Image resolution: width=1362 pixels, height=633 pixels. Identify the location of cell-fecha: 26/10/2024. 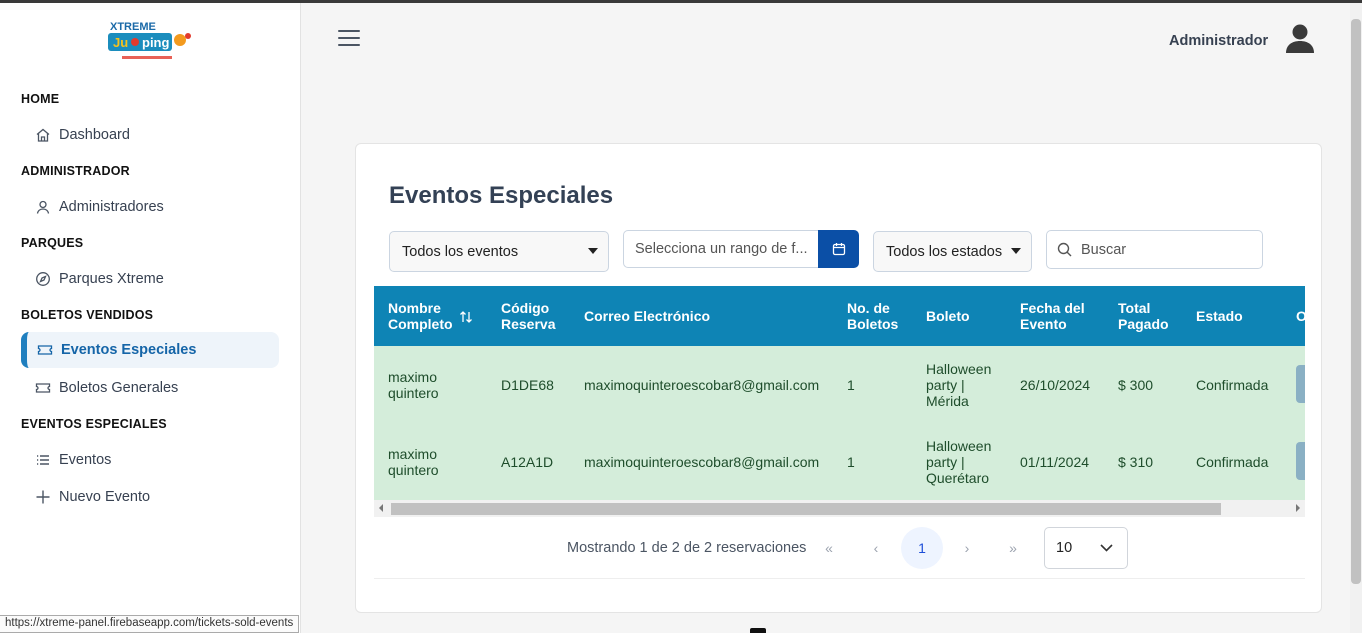
(1055, 384).